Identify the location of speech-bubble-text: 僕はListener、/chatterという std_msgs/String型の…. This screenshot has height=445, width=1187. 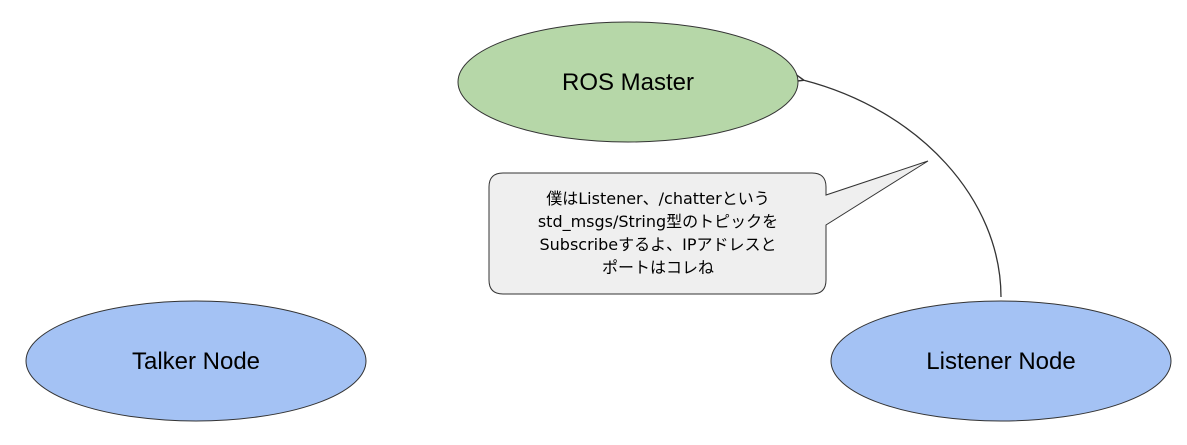
(658, 233).